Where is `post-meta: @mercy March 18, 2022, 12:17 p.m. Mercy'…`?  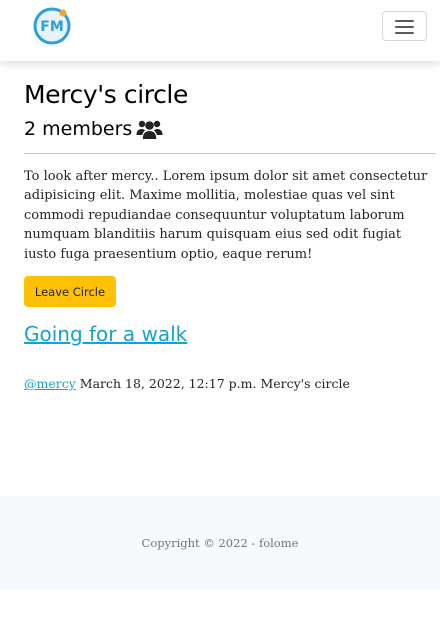
post-meta: @mercy March 18, 2022, 12:17 p.m. Mercy'… is located at coordinates (187, 383).